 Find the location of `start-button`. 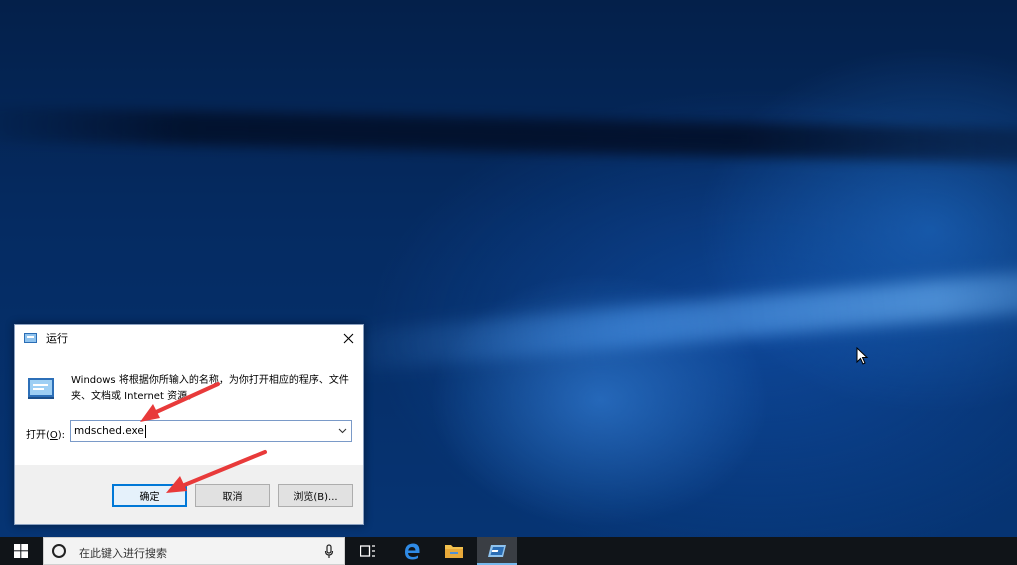

start-button is located at coordinates (21, 551).